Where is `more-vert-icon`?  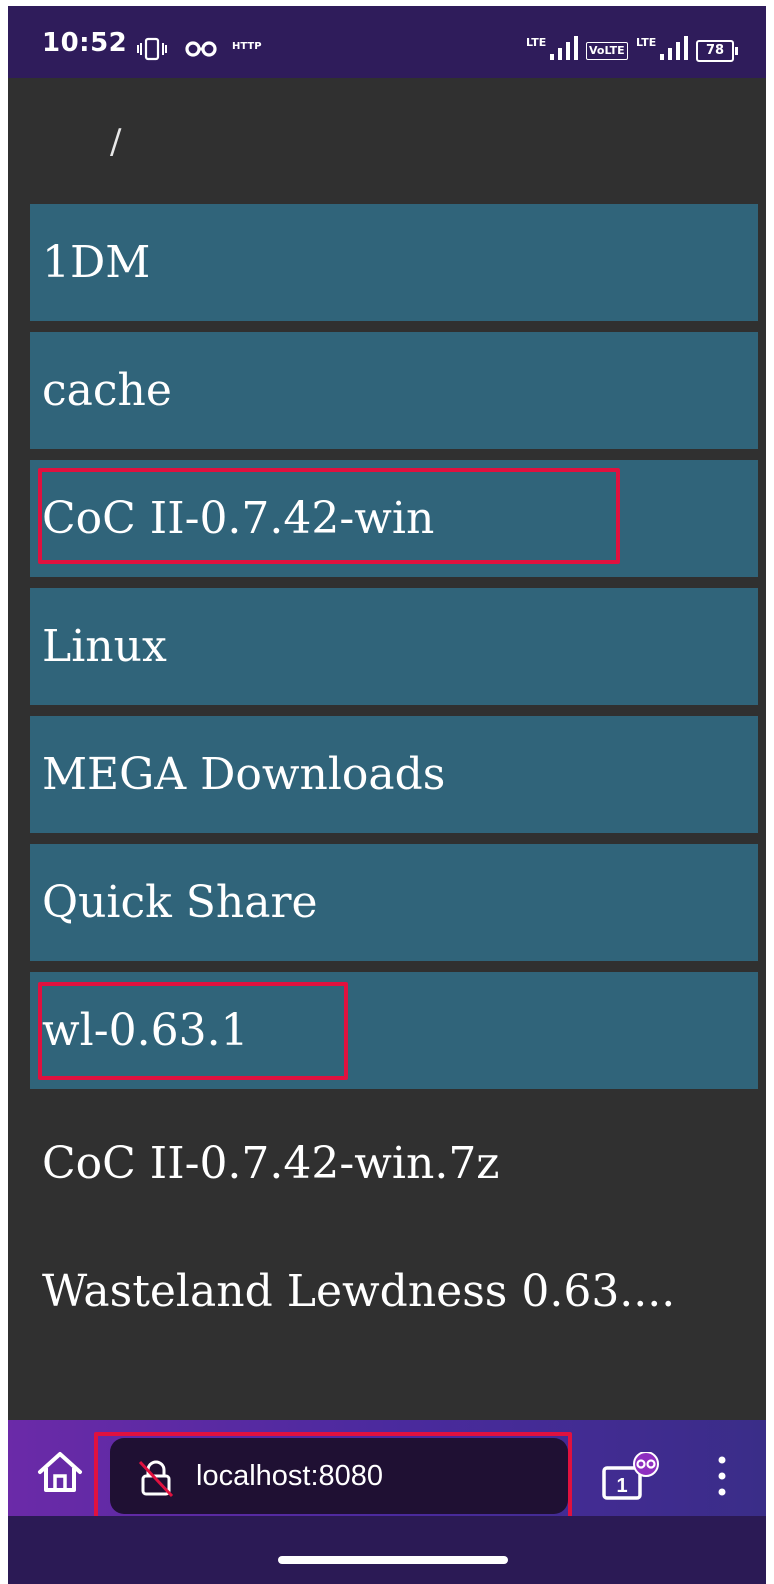
more-vert-icon is located at coordinates (722, 1476).